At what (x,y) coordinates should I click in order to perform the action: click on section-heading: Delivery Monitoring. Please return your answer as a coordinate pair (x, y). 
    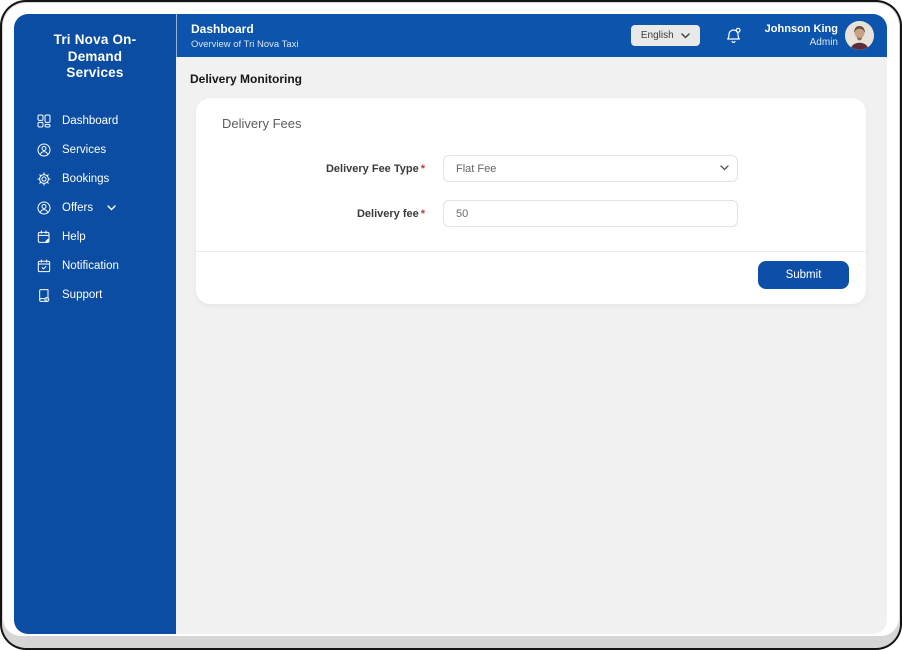
    Looking at the image, I should click on (246, 79).